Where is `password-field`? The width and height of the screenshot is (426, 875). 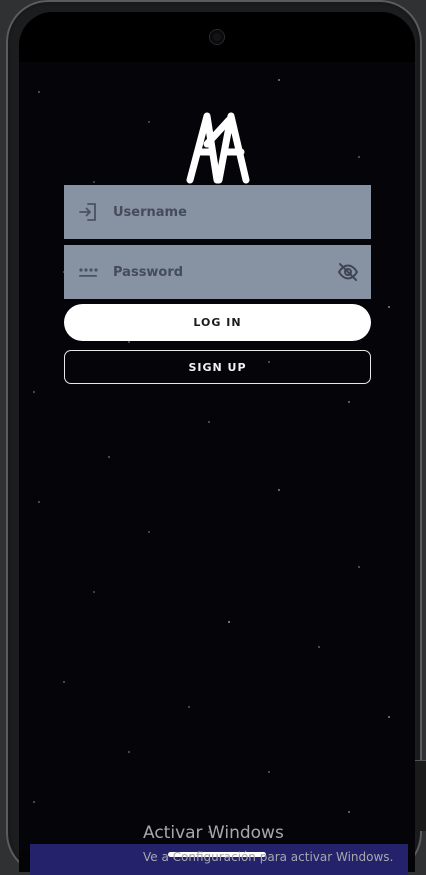 password-field is located at coordinates (217, 272).